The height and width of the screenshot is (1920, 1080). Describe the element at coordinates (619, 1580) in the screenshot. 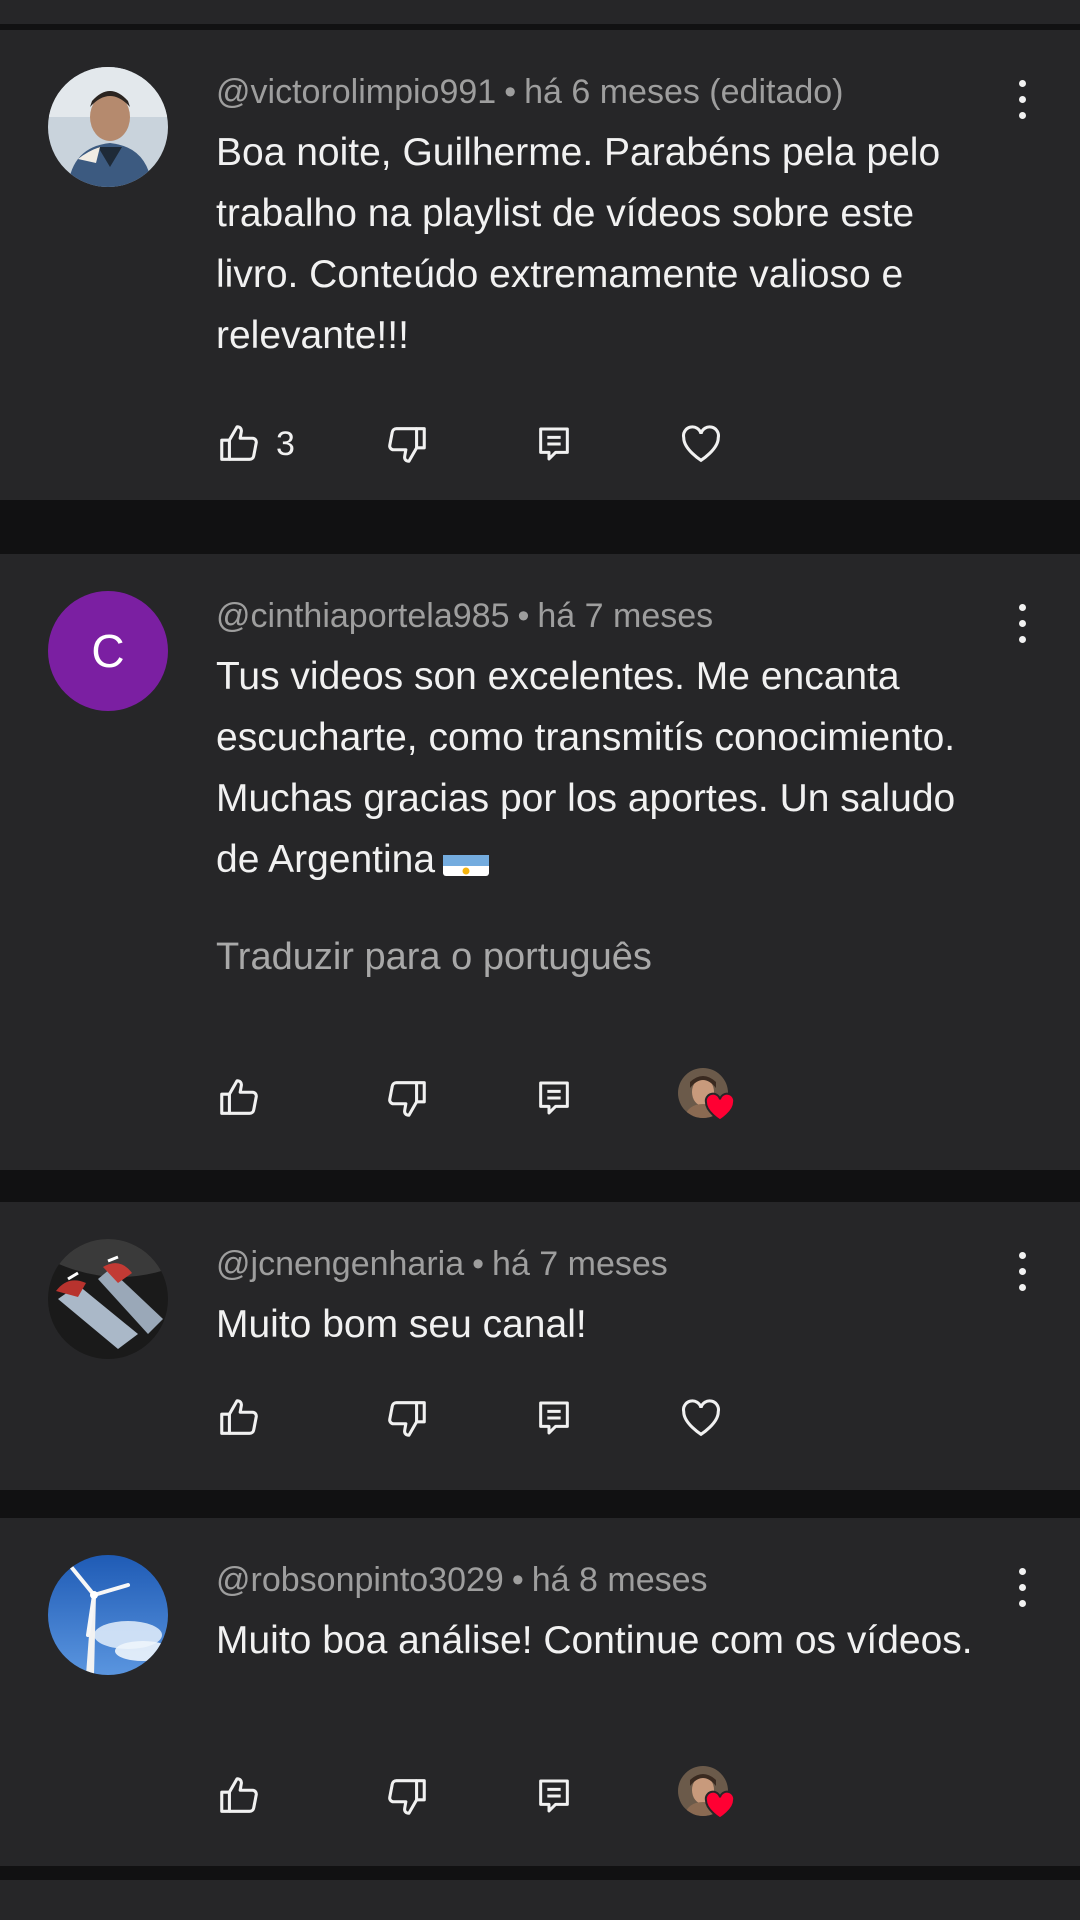

I see `comment-time: há 8 meses` at that location.